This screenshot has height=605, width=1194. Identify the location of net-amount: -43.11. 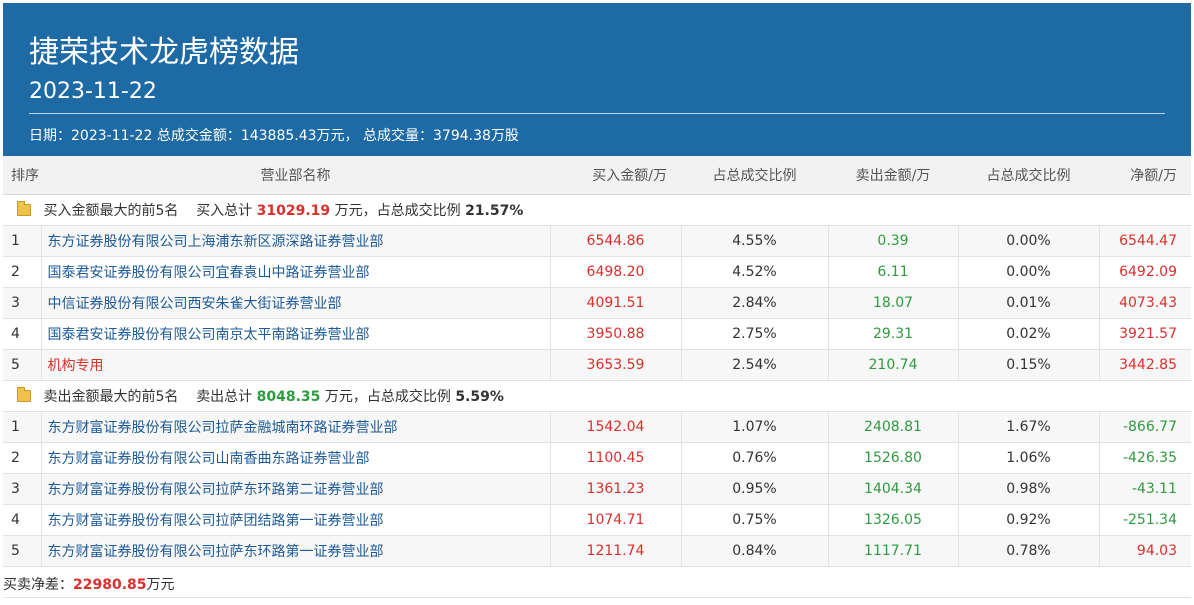
(1145, 489).